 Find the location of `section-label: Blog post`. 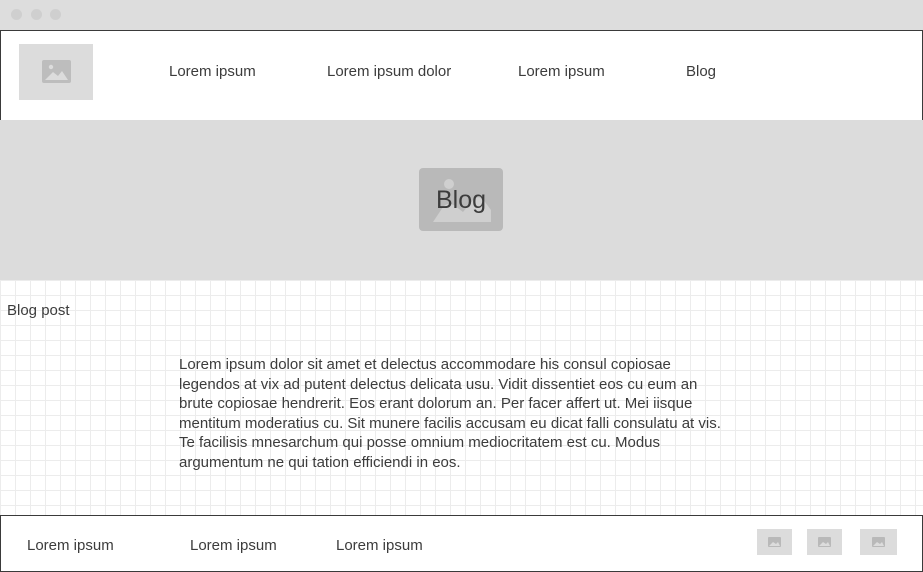

section-label: Blog post is located at coordinates (38, 310).